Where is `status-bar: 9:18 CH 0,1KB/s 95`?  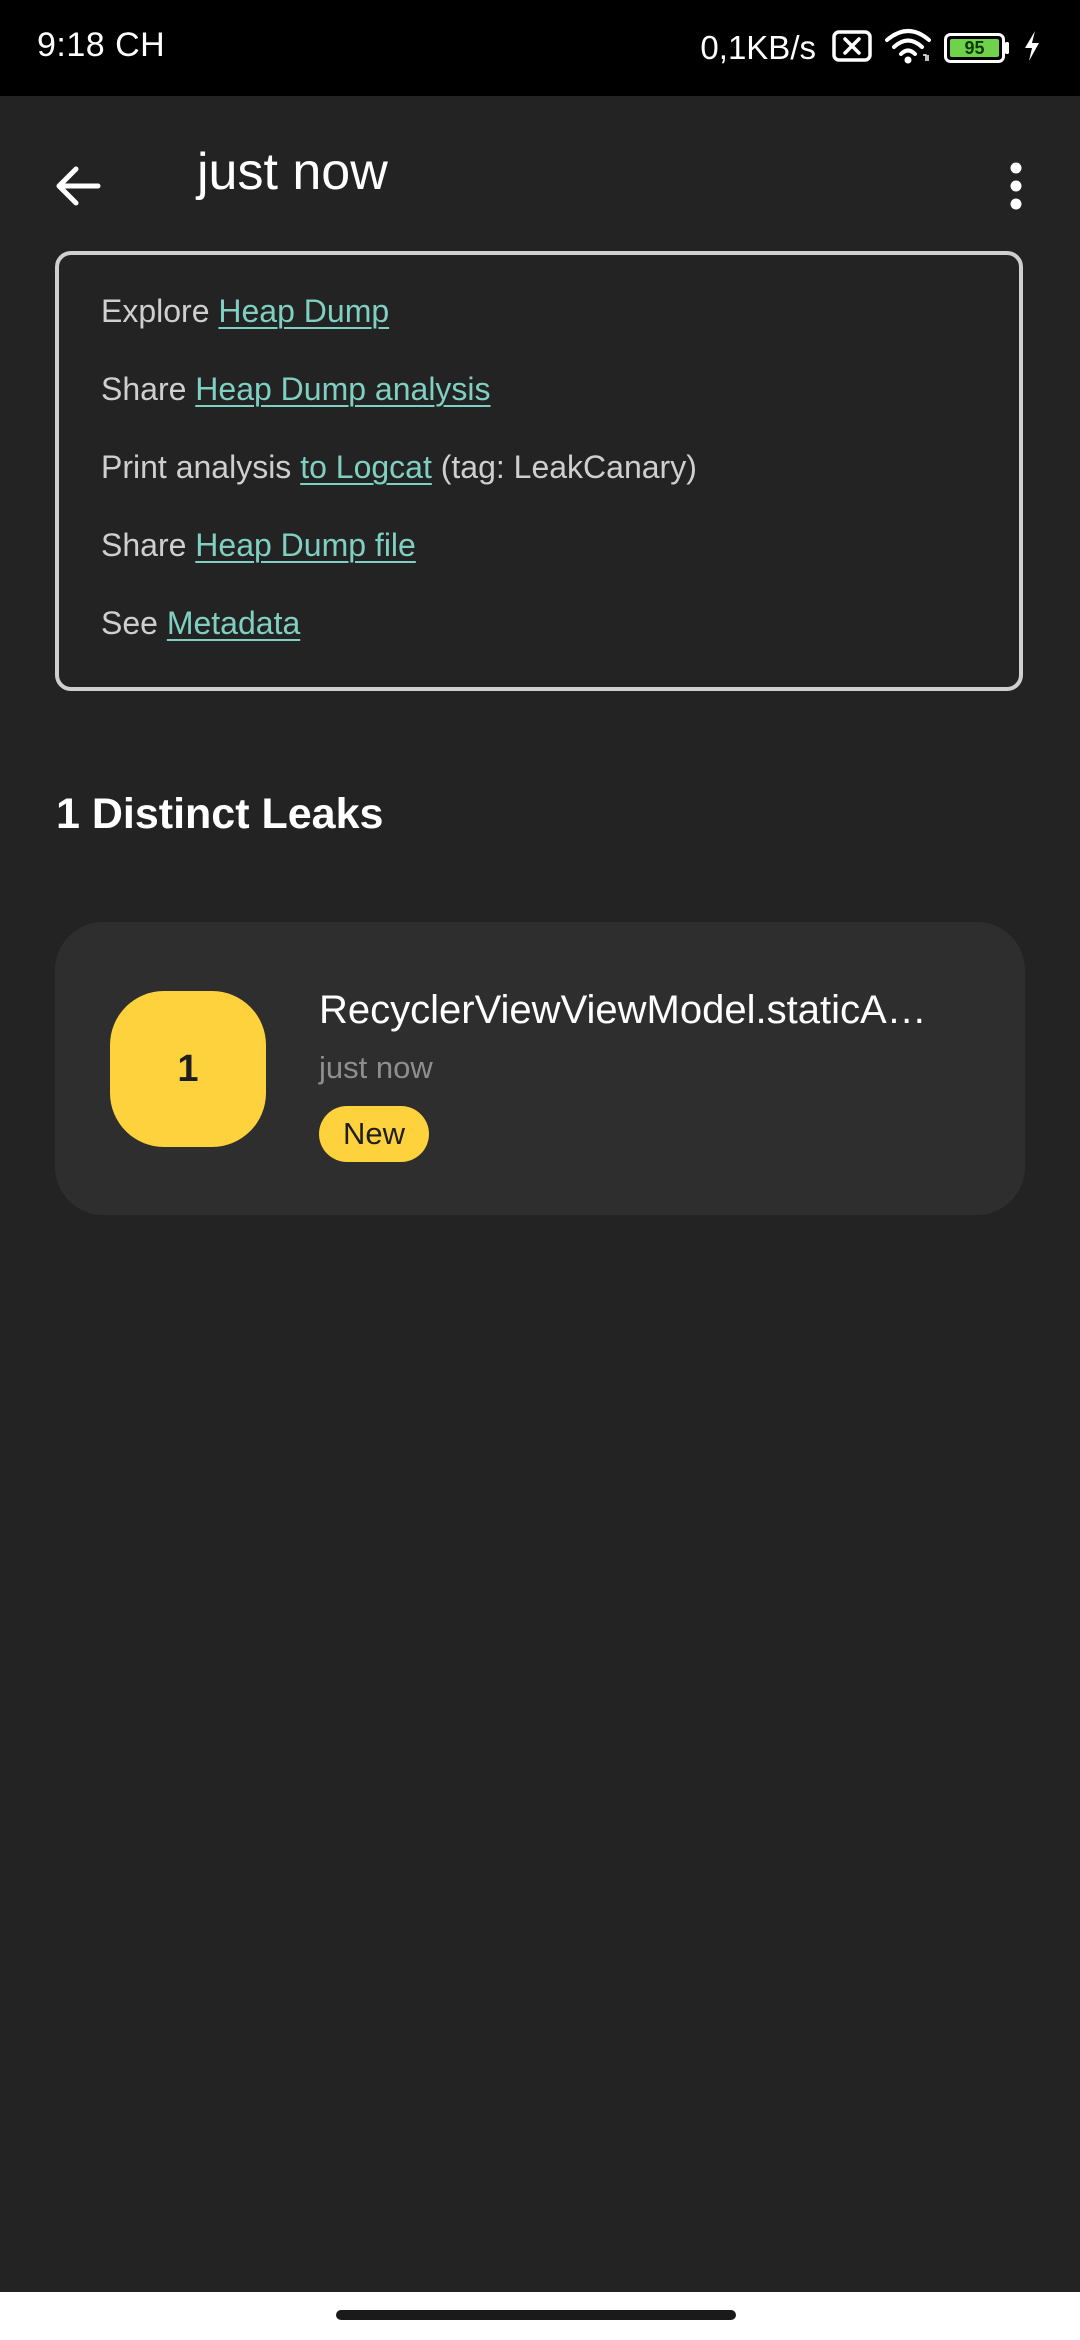
status-bar: 9:18 CH 0,1KB/s 95 is located at coordinates (540, 48).